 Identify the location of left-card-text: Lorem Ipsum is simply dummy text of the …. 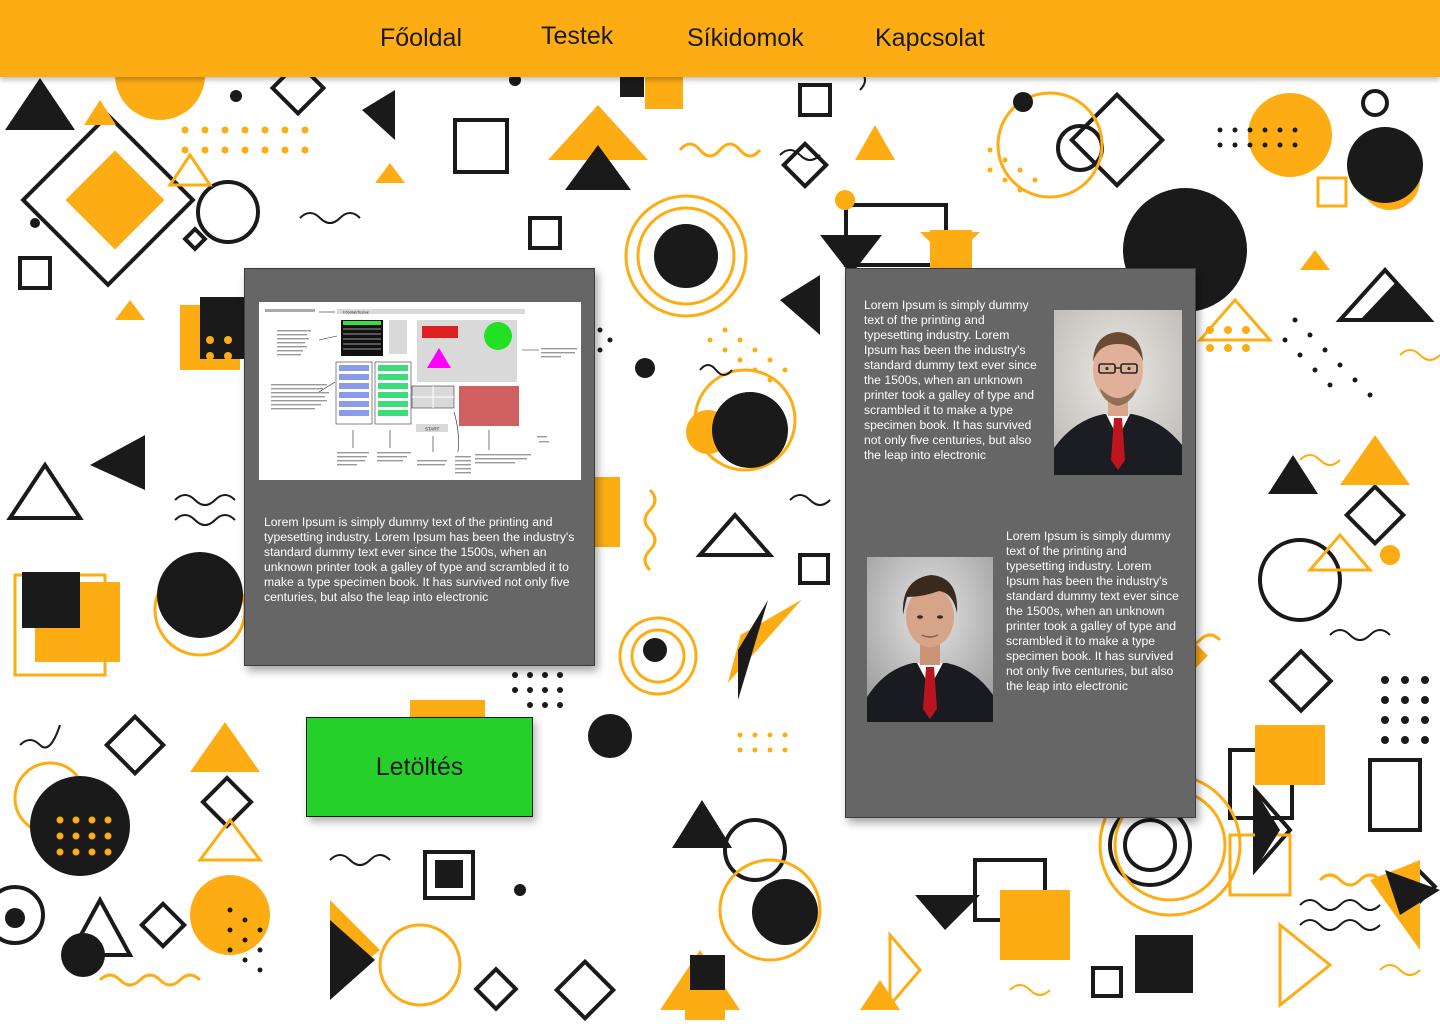
(419, 559).